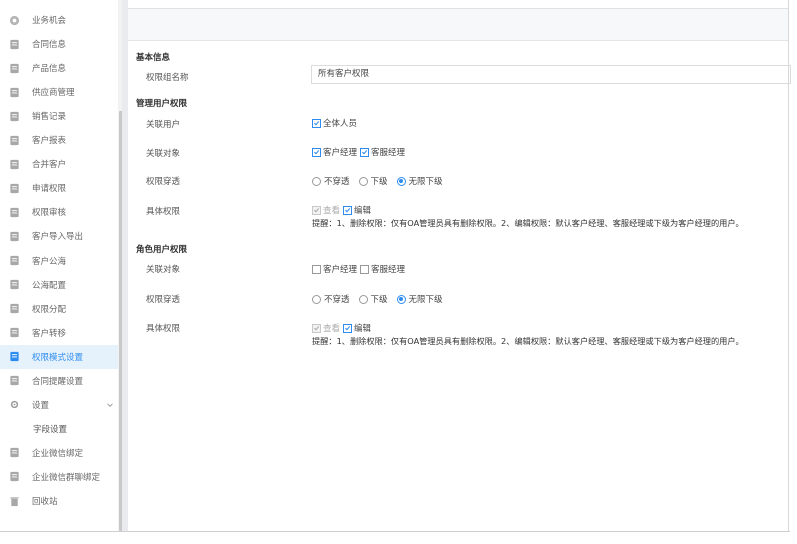 This screenshot has width=797, height=544. I want to click on product-icon, so click(14, 68).